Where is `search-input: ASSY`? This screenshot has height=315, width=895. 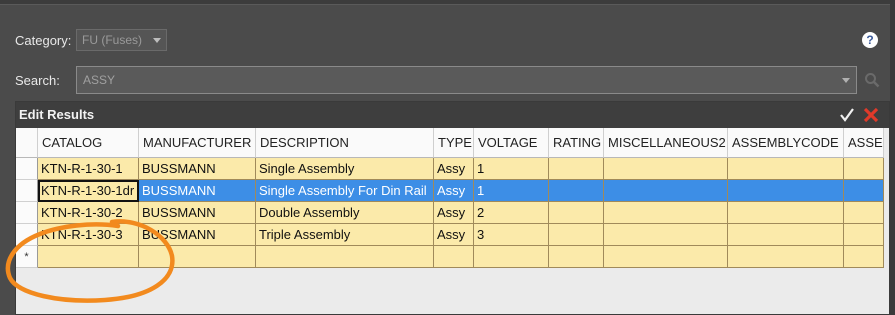 search-input: ASSY is located at coordinates (466, 80).